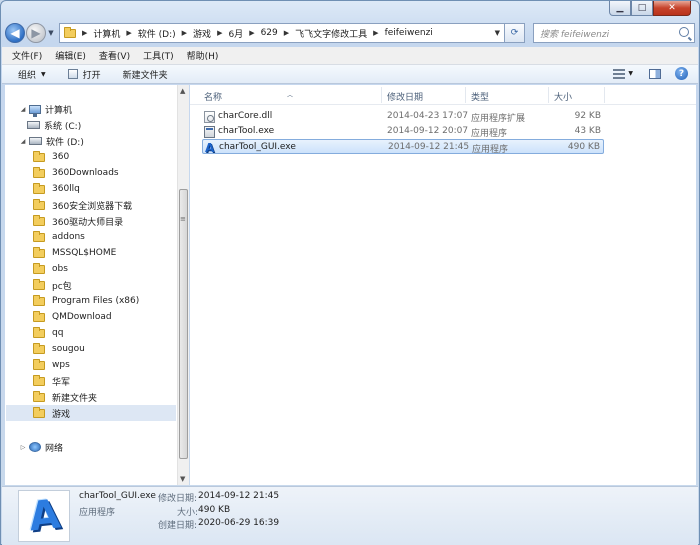 This screenshot has width=700, height=545. I want to click on tree-item-folder: 新建文件夹, so click(65, 397).